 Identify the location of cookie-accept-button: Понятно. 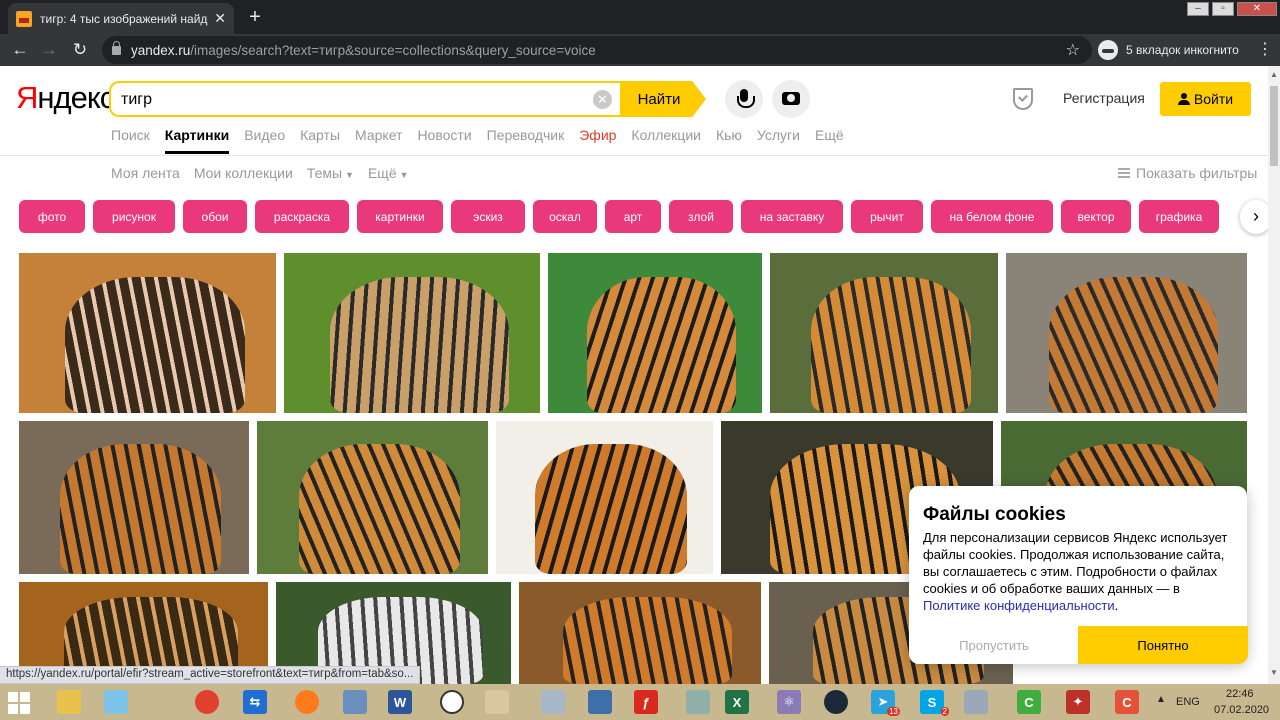
(1163, 645).